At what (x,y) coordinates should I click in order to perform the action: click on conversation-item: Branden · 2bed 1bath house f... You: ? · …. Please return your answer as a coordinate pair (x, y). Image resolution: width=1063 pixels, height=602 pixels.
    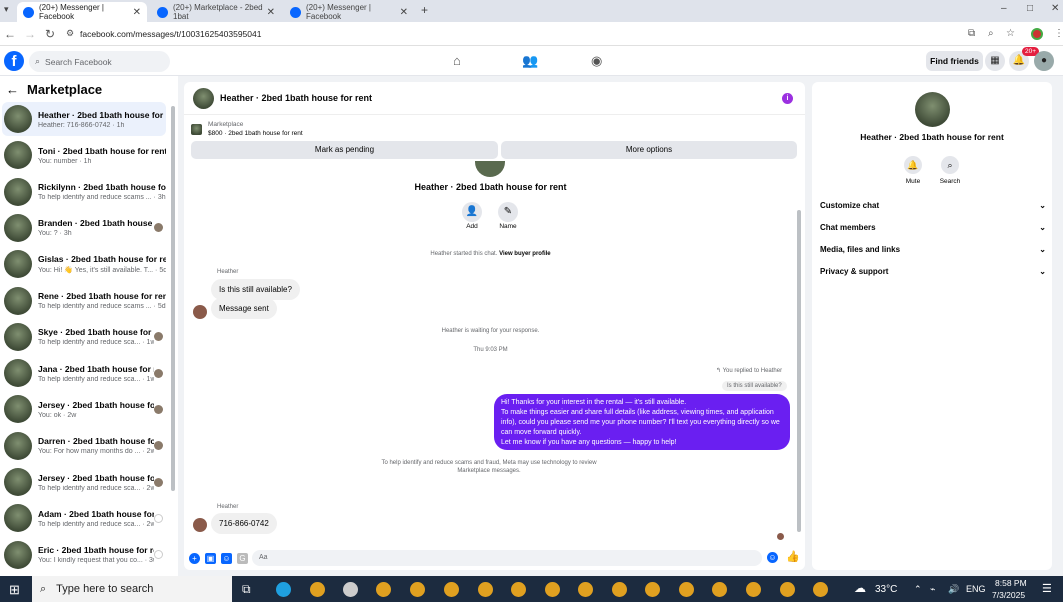
    Looking at the image, I should click on (84, 228).